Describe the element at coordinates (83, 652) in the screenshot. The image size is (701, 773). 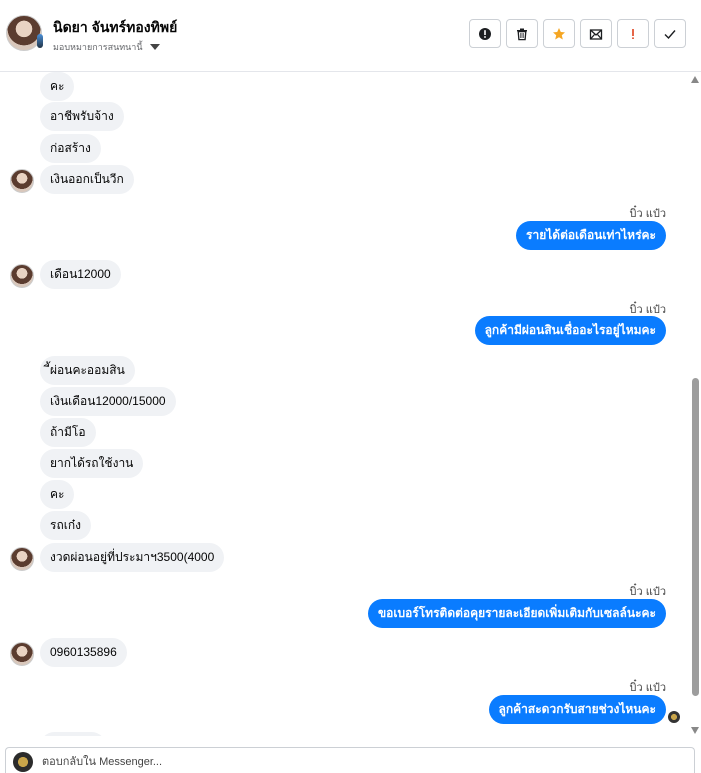
I see `incoming-message: 0960135896` at that location.